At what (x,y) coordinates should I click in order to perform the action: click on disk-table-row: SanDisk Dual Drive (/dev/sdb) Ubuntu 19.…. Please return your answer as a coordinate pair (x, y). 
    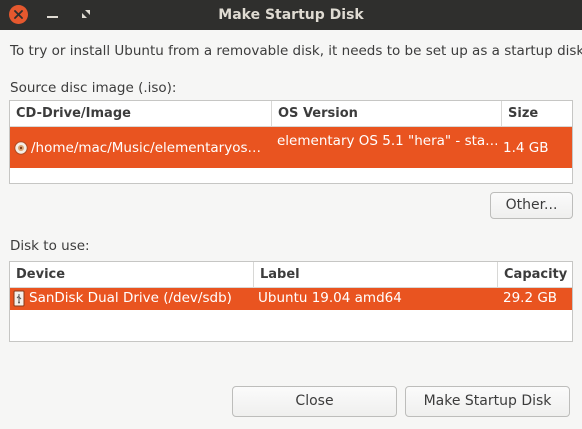
    Looking at the image, I should click on (291, 299).